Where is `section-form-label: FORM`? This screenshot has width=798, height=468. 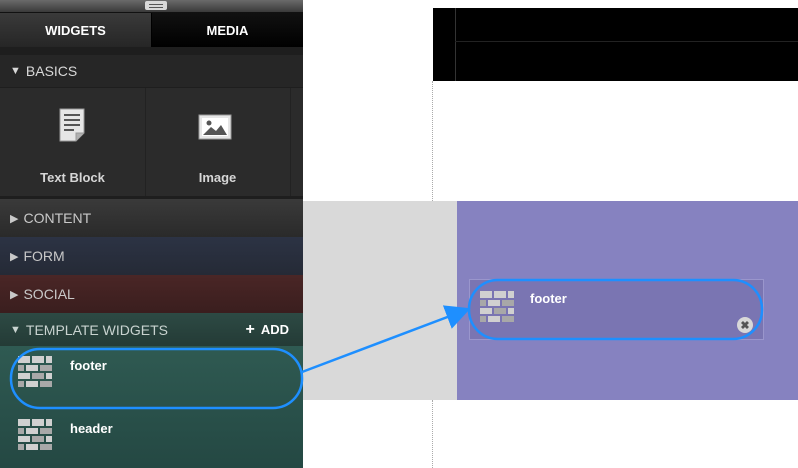
section-form-label: FORM is located at coordinates (44, 256).